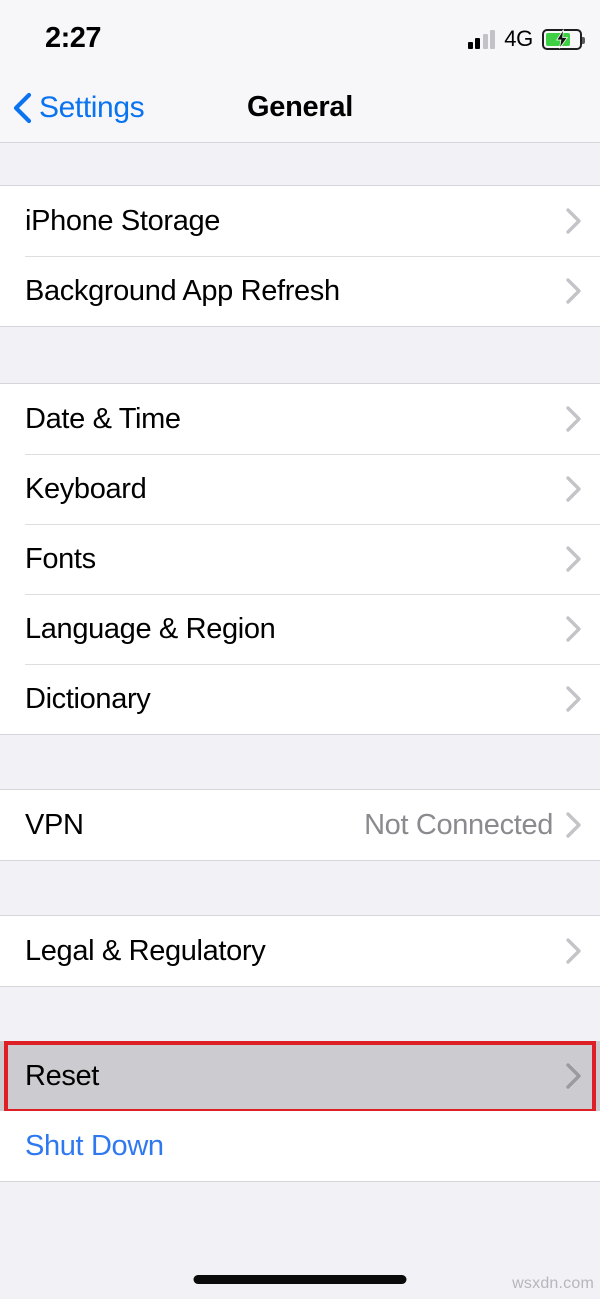  I want to click on section-storage: iPhone Storage Background App Refresh, so click(300, 256).